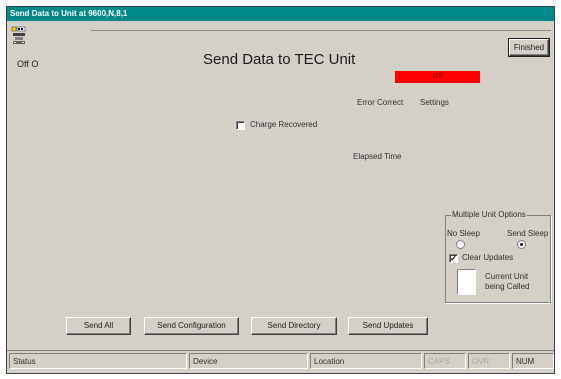  Describe the element at coordinates (18, 35) in the screenshot. I see `app-icon` at that location.